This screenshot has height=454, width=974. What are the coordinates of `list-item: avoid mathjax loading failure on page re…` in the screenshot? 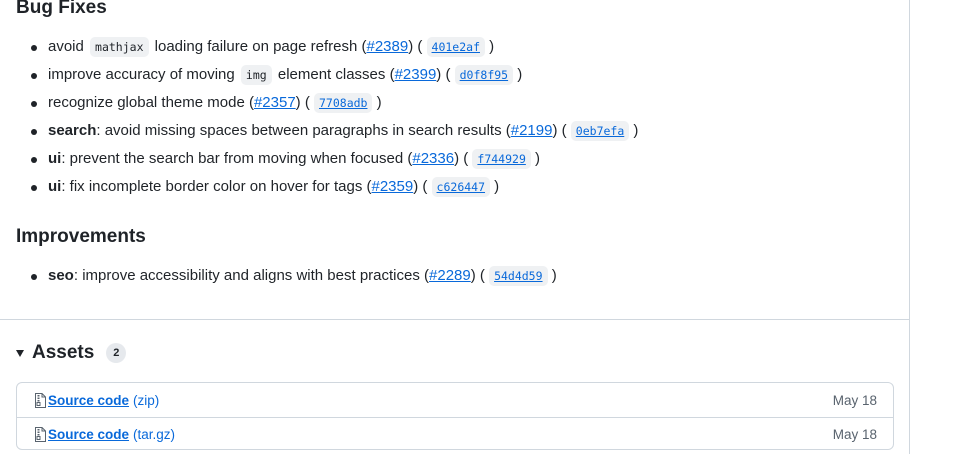 It's located at (334, 50).